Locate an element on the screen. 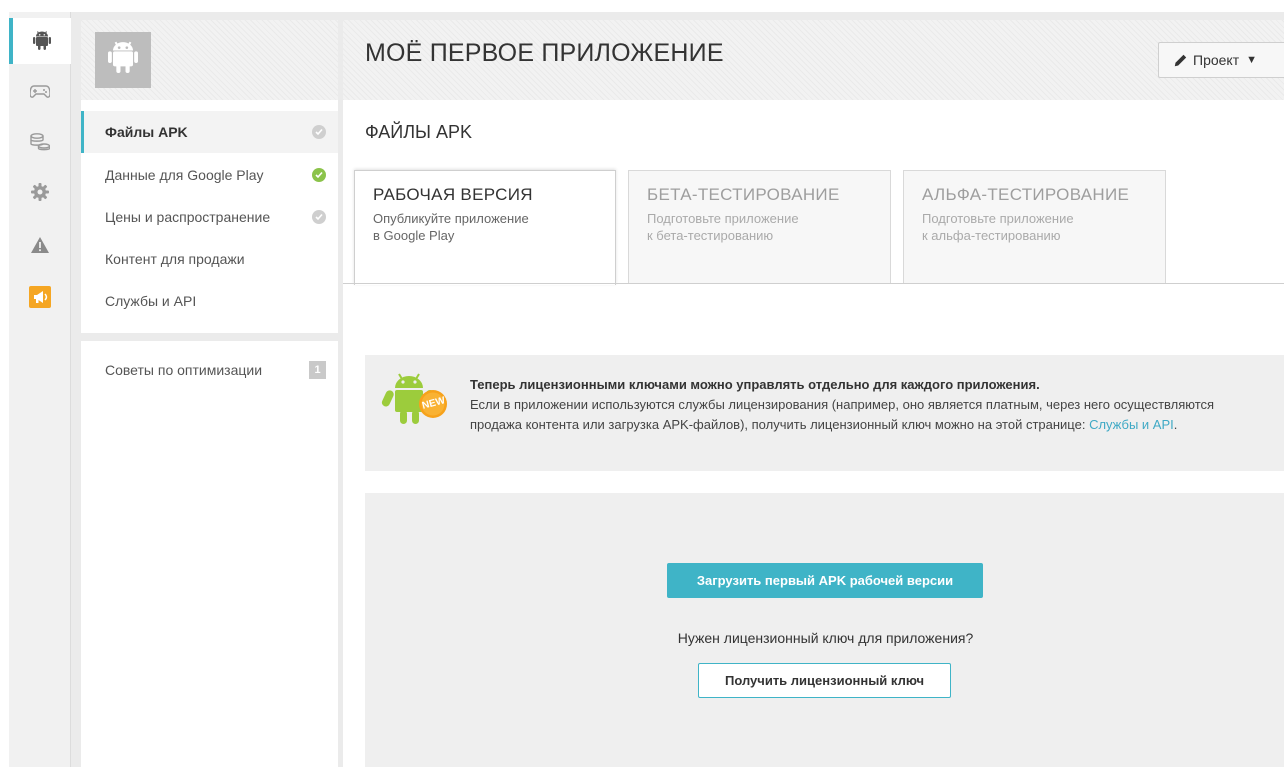 The image size is (1284, 767). sidebar-item-label: Службы и API is located at coordinates (151, 301).